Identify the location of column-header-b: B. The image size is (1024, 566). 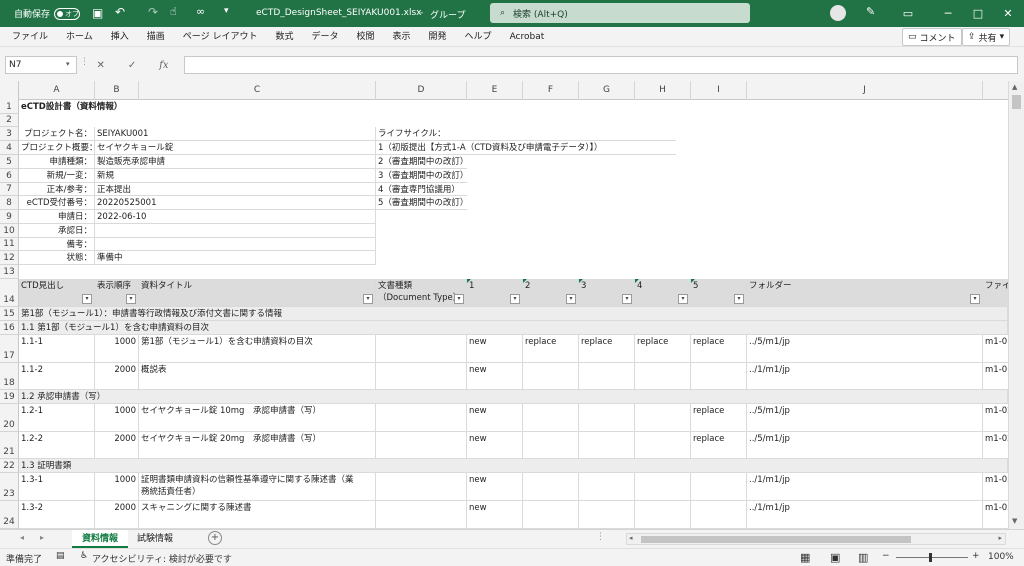
(117, 90).